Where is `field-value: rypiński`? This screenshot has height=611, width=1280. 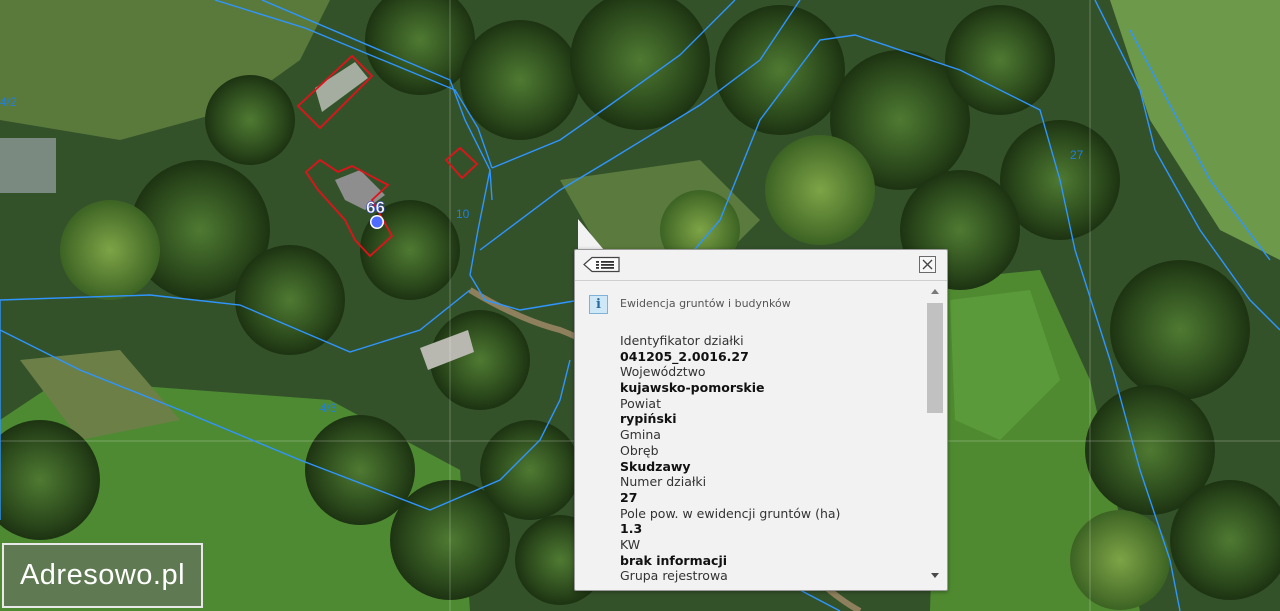 field-value: rypiński is located at coordinates (648, 419).